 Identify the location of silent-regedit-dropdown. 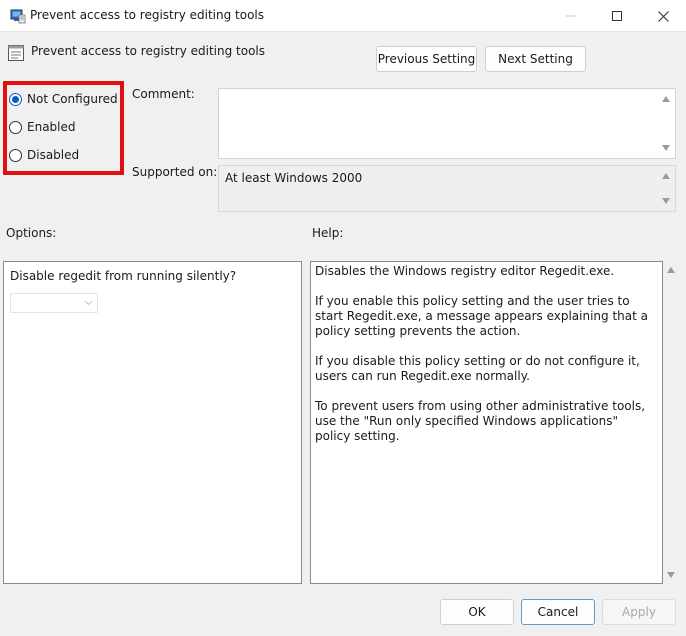
(54, 303).